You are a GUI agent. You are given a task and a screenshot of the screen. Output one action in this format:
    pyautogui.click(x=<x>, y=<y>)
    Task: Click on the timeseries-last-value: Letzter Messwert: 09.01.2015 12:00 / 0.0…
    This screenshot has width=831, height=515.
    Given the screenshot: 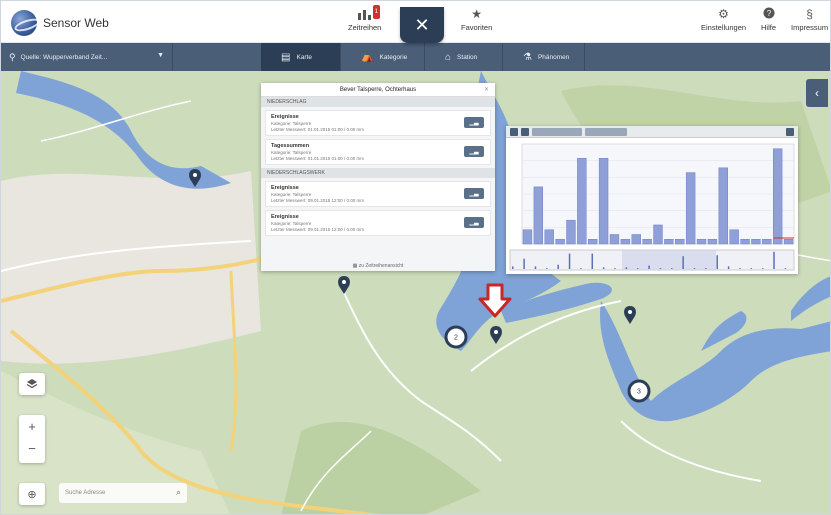 What is the action you would take?
    pyautogui.click(x=318, y=229)
    